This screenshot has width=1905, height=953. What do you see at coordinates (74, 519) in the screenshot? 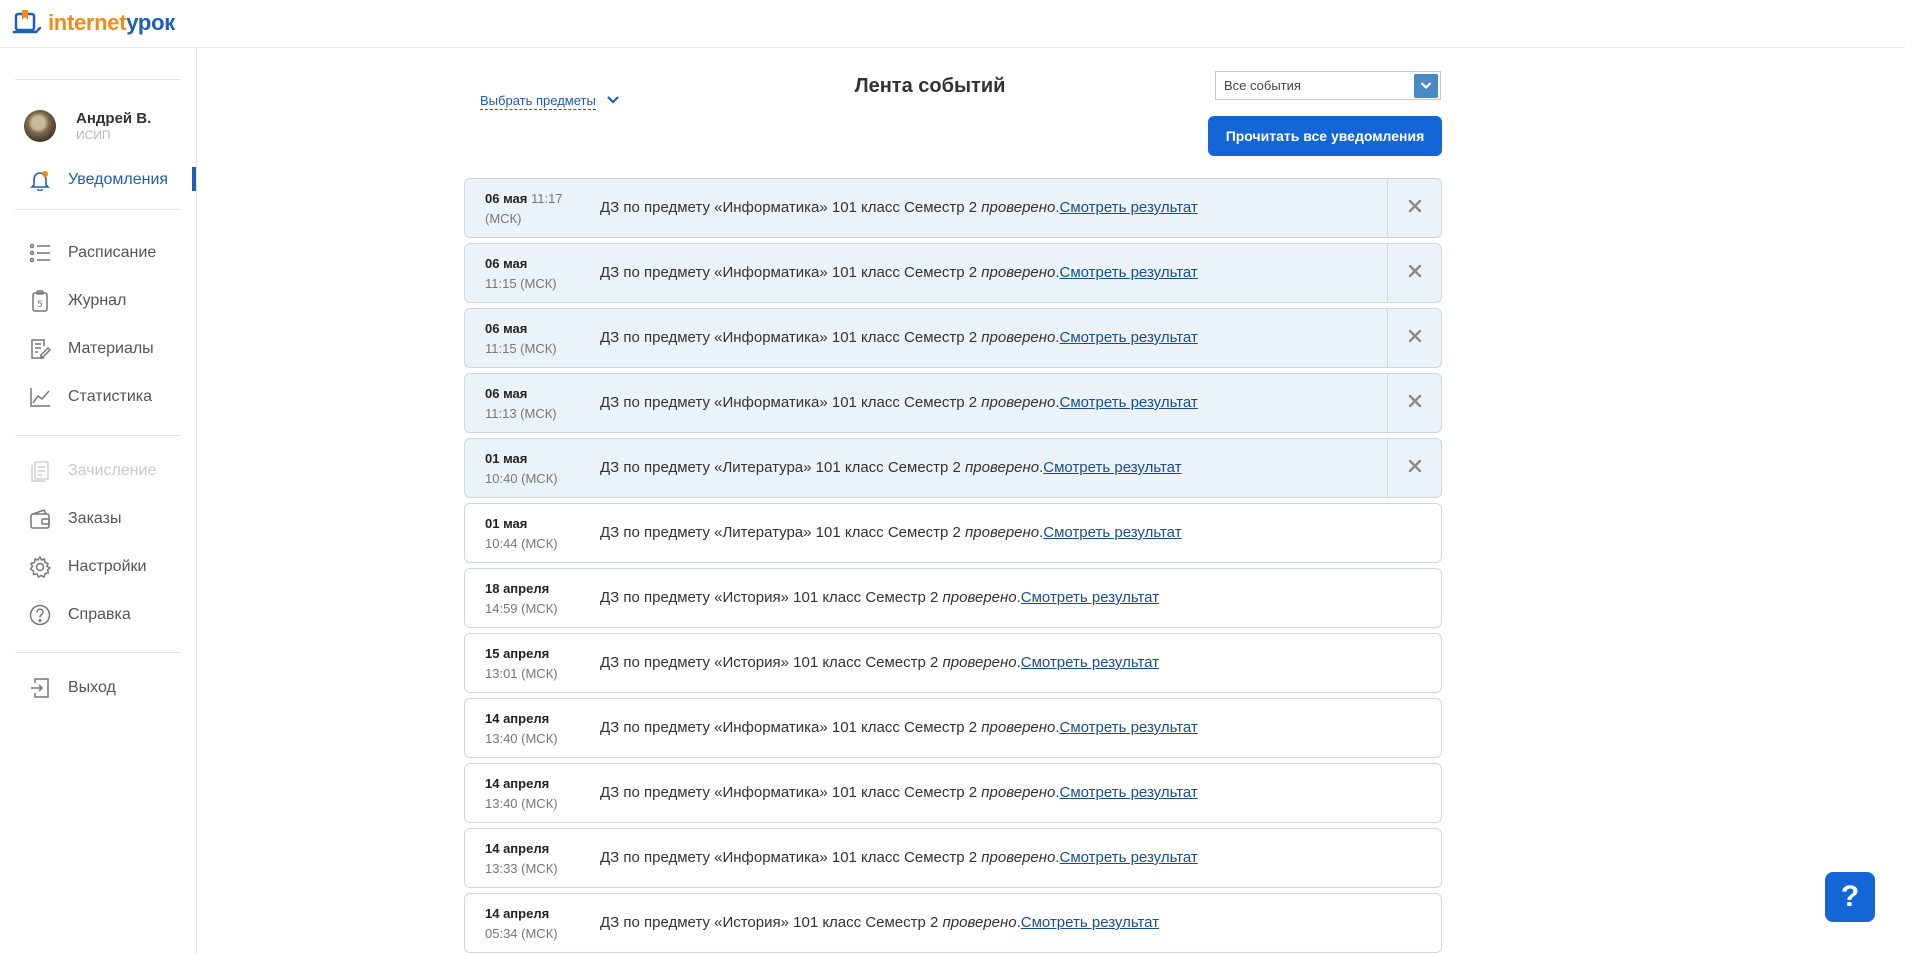
I see `sidebar-item-orders: Заказы` at bounding box center [74, 519].